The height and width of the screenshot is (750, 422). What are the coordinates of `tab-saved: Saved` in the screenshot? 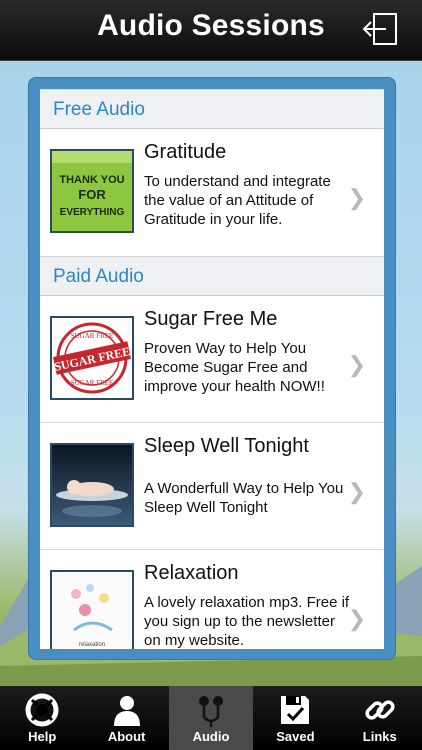 It's located at (295, 718).